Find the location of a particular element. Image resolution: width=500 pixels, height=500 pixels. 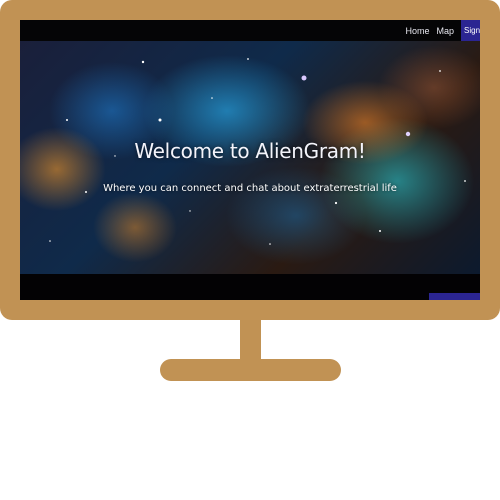

monitor-neck is located at coordinates (250, 340).